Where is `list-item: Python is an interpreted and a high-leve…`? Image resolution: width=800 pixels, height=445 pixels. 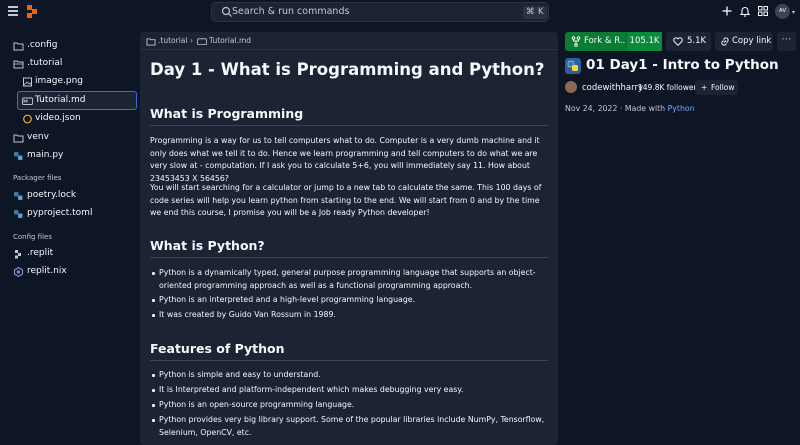
list-item: Python is an interpreted and a high-leve… is located at coordinates (349, 300).